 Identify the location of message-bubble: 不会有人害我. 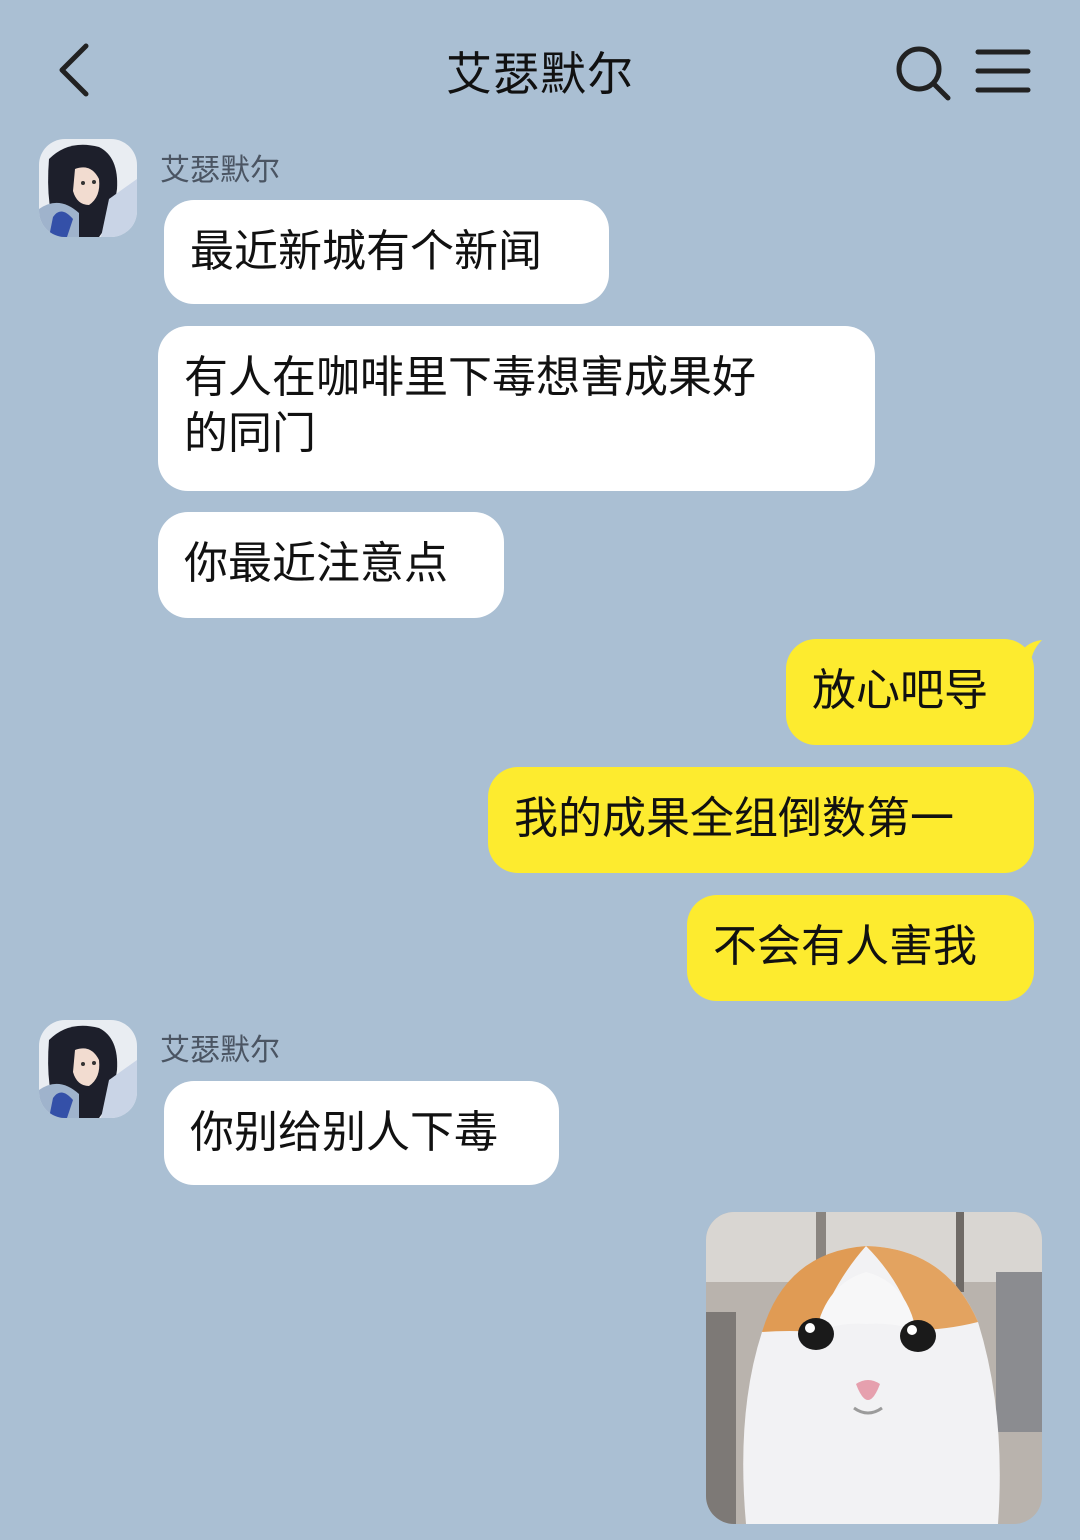
(860, 948).